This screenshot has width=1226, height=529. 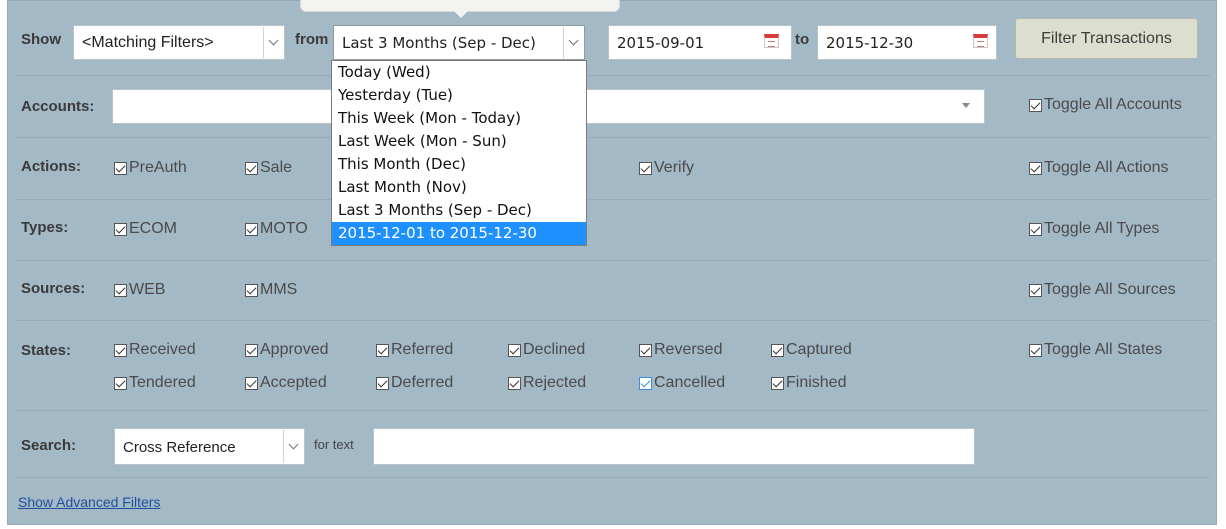 I want to click on state-captured-label: Captured, so click(x=819, y=349).